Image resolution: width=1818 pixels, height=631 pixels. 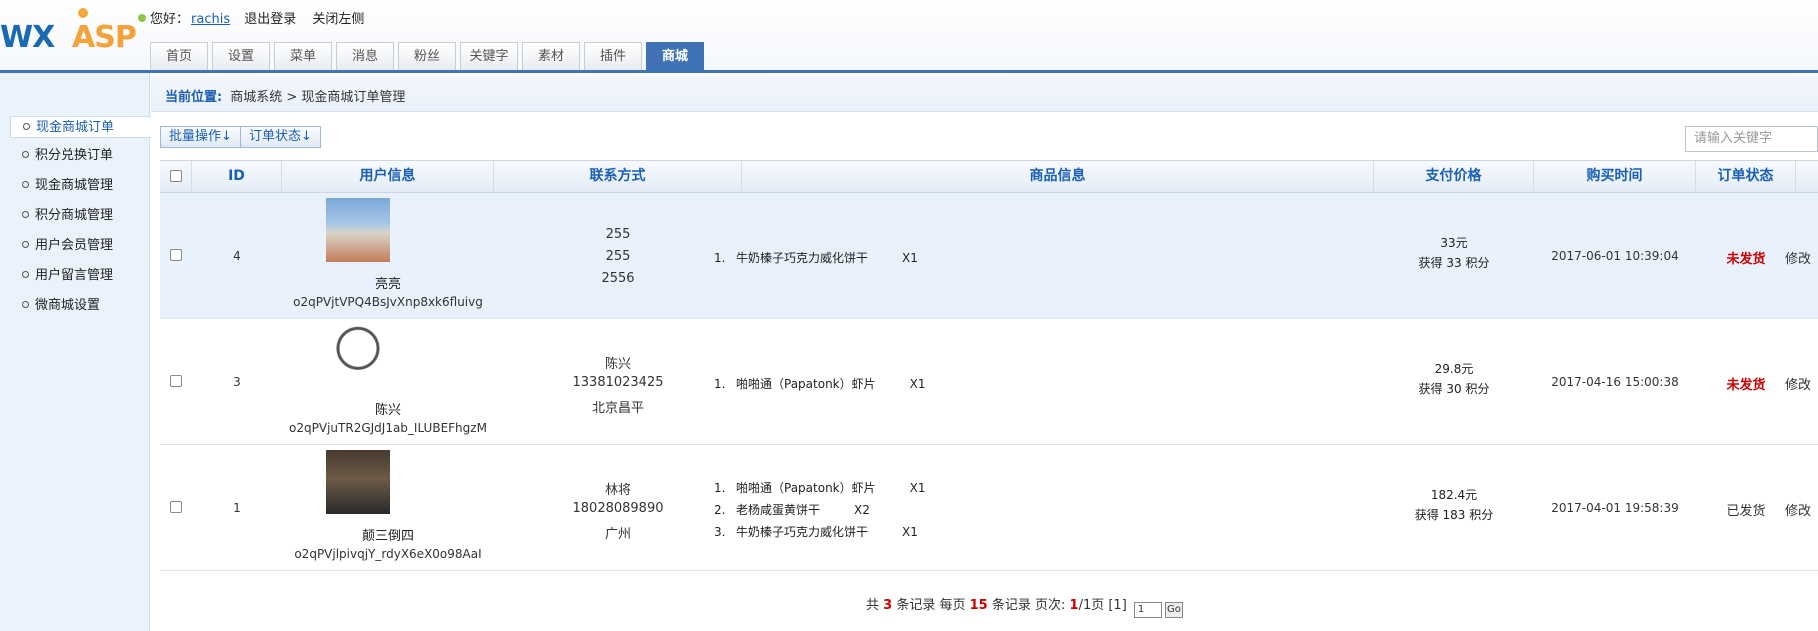 What do you see at coordinates (318, 97) in the screenshot?
I see `breadcrumb-path: 商城系统 > 现金商城订单管理` at bounding box center [318, 97].